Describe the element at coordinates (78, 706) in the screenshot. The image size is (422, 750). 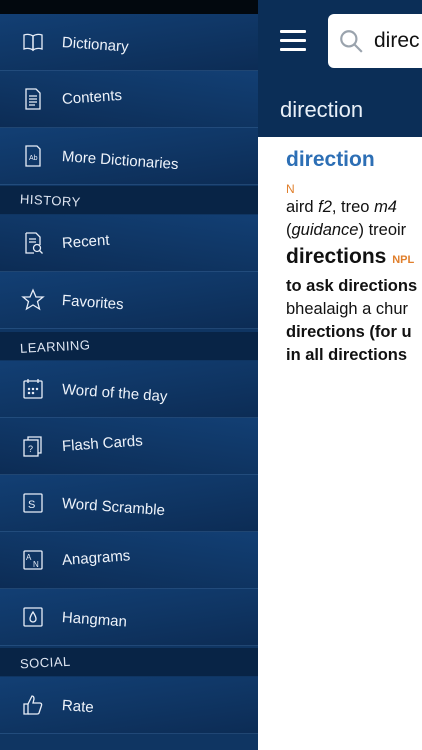
I see `sidebar-item-label: Rate` at that location.